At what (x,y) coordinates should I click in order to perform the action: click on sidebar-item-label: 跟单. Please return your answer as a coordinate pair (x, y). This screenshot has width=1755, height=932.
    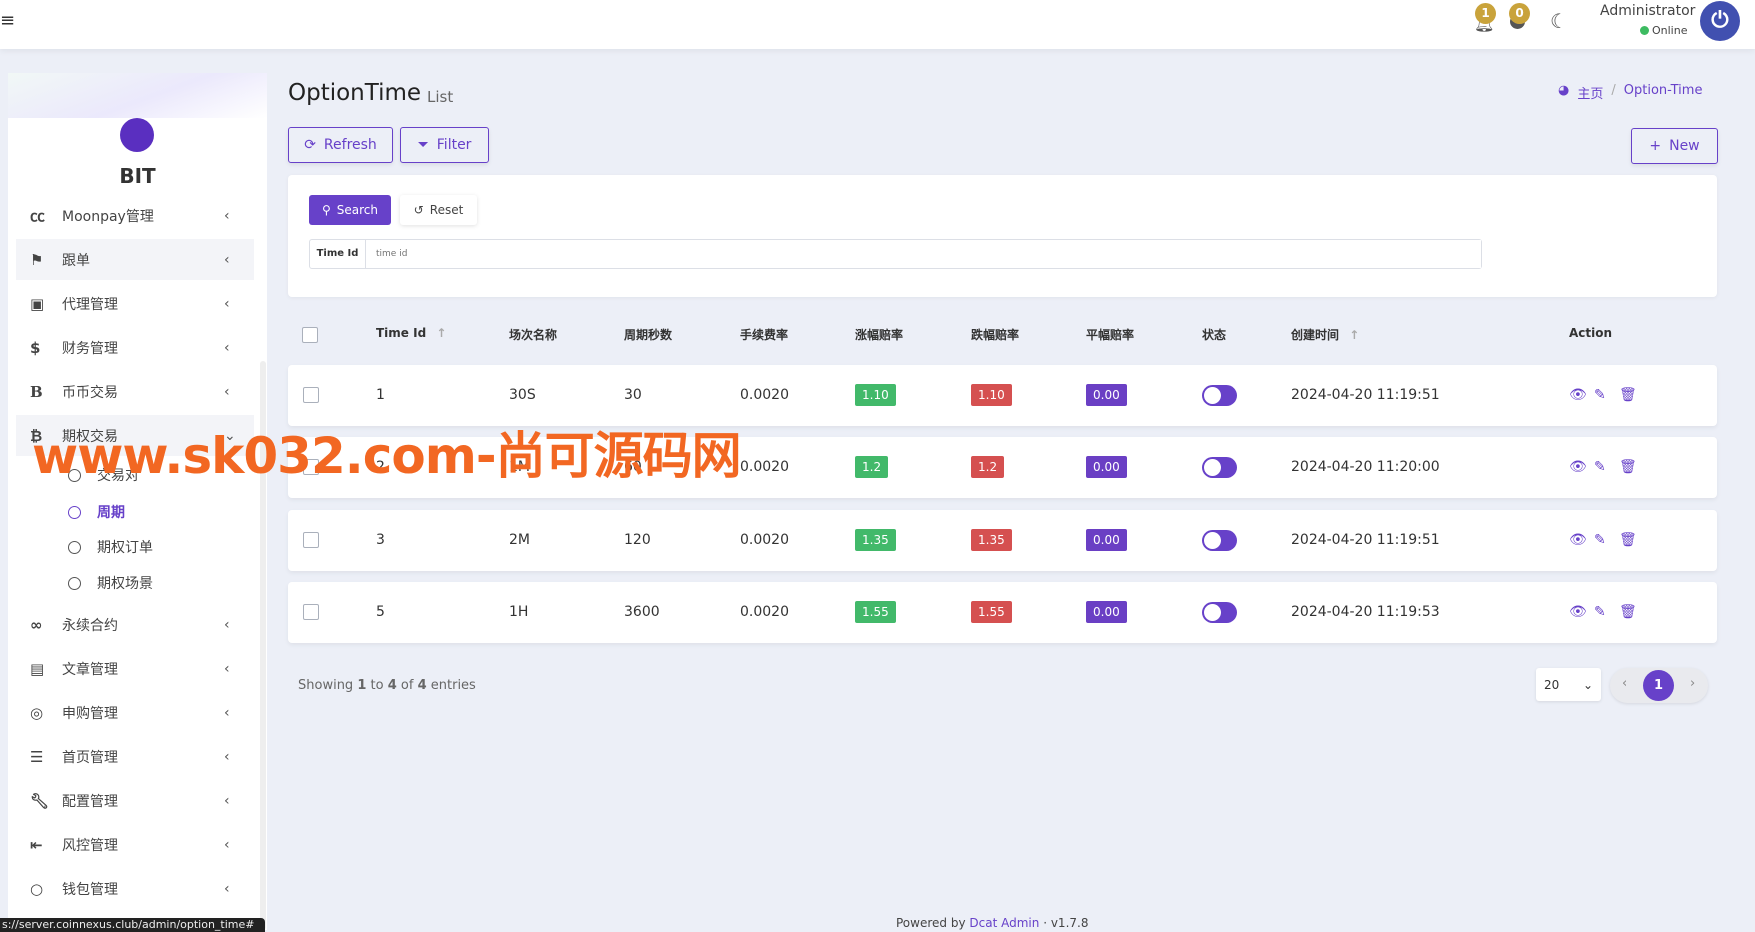
    Looking at the image, I should click on (76, 260).